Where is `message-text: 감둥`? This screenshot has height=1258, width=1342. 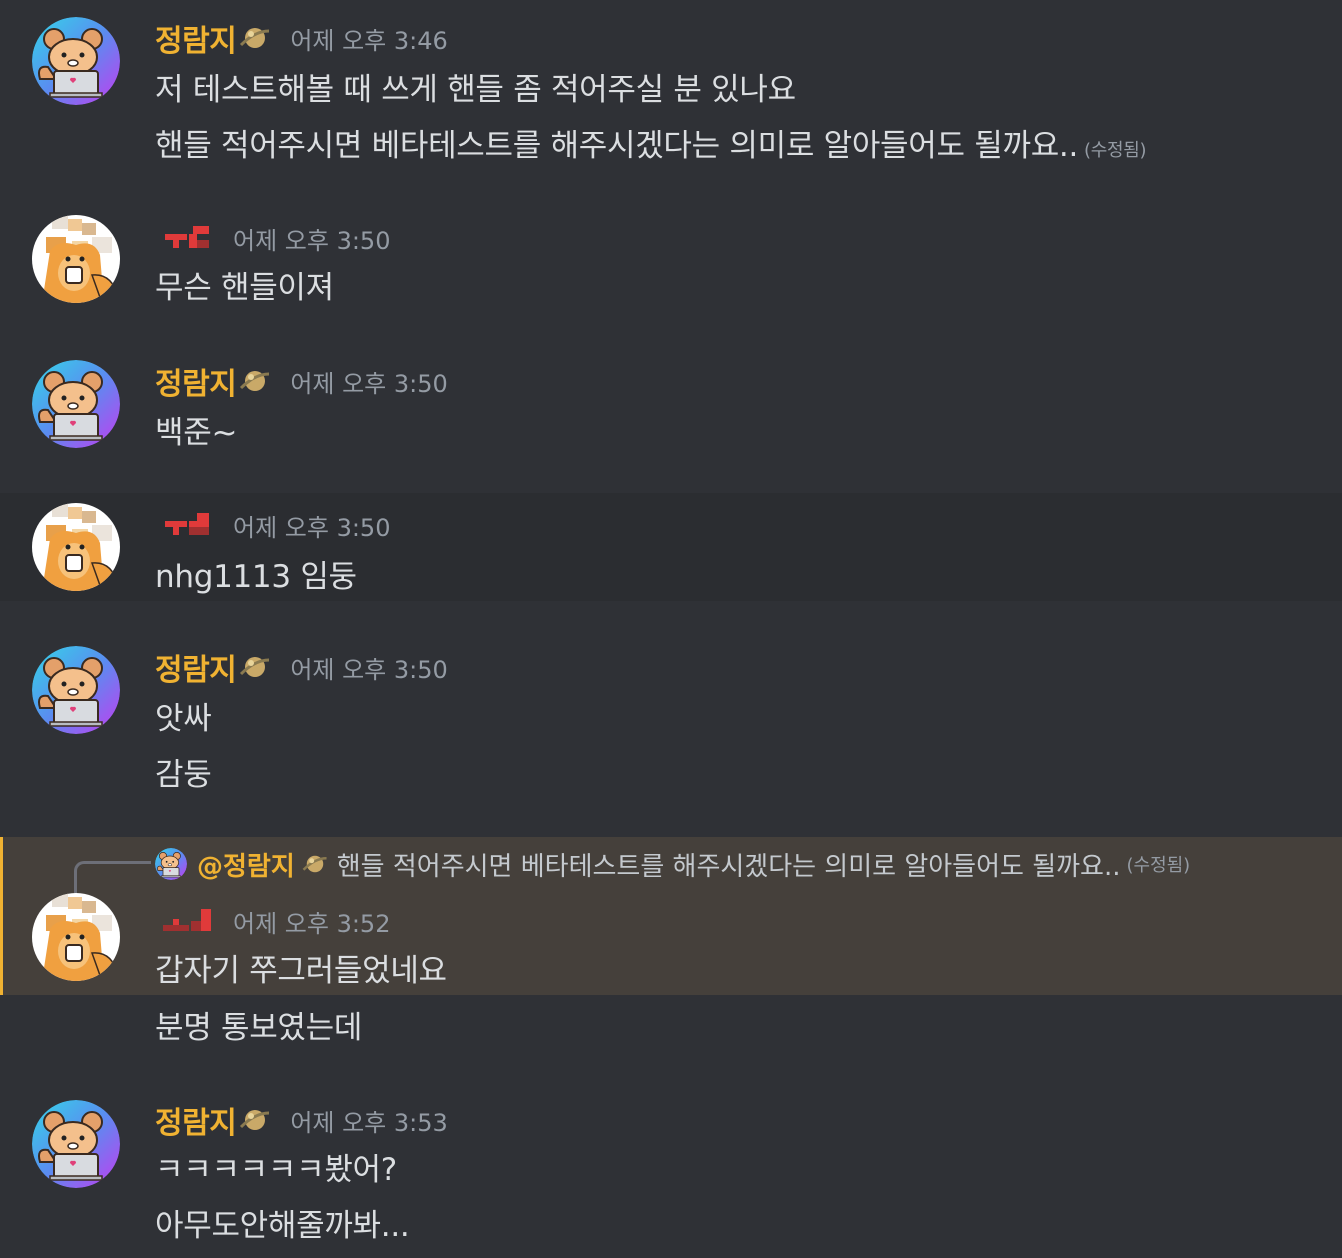 message-text: 감둥 is located at coordinates (183, 775).